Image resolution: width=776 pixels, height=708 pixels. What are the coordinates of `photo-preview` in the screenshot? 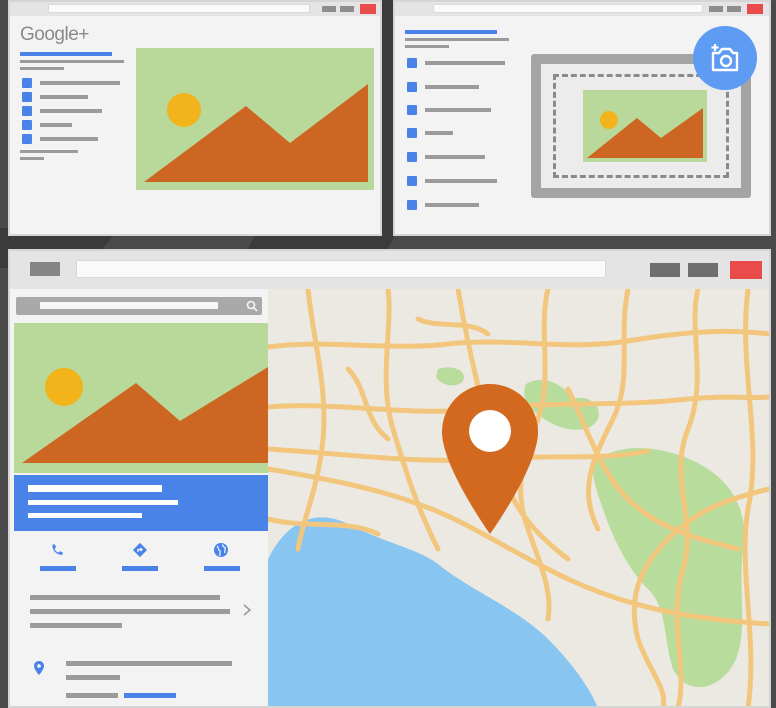 It's located at (645, 126).